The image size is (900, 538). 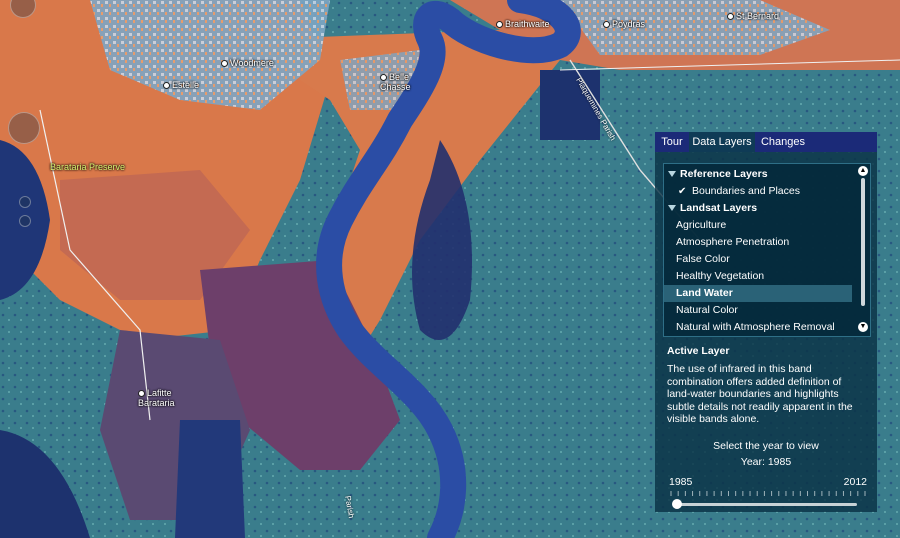 I want to click on group-landsat-layers: Landsat Layers, so click(x=758, y=208).